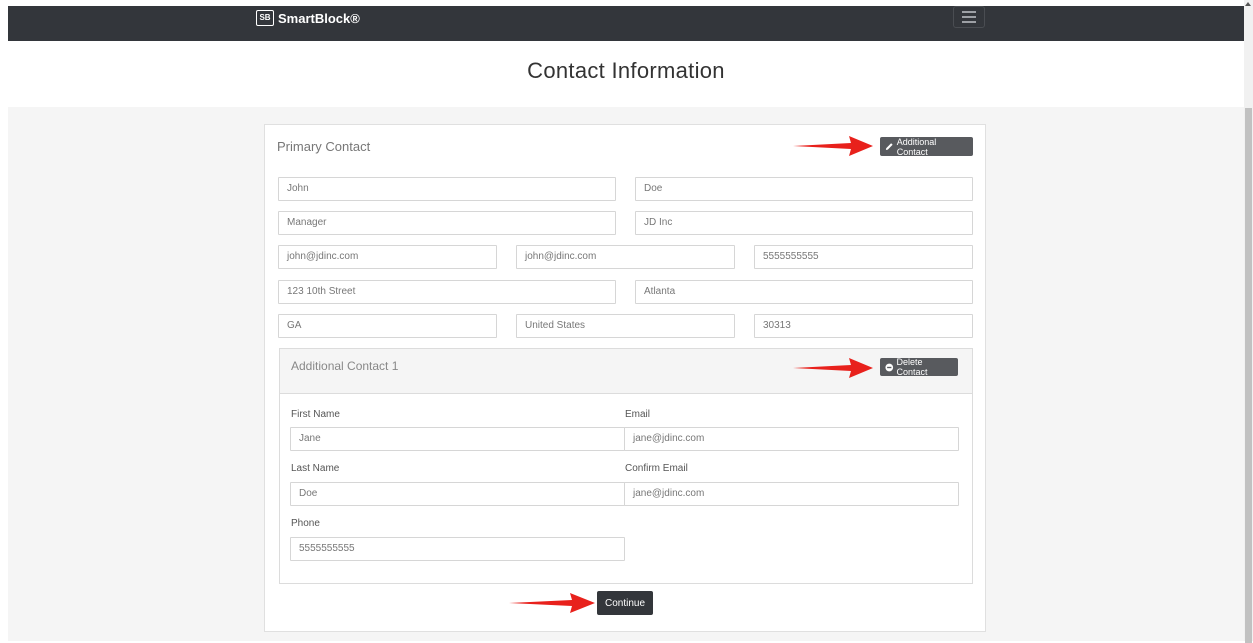 The image size is (1253, 643). I want to click on delete-contact-button: Delete Contact, so click(919, 367).